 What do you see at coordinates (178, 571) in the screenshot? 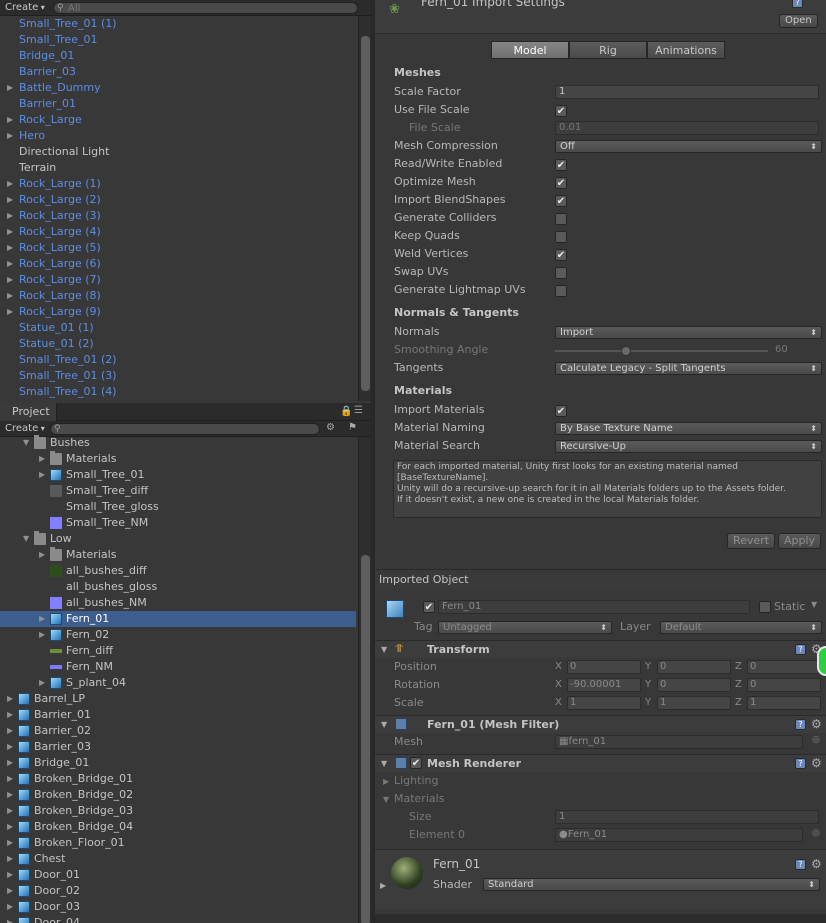
I see `project-item: all_bushes_diff` at bounding box center [178, 571].